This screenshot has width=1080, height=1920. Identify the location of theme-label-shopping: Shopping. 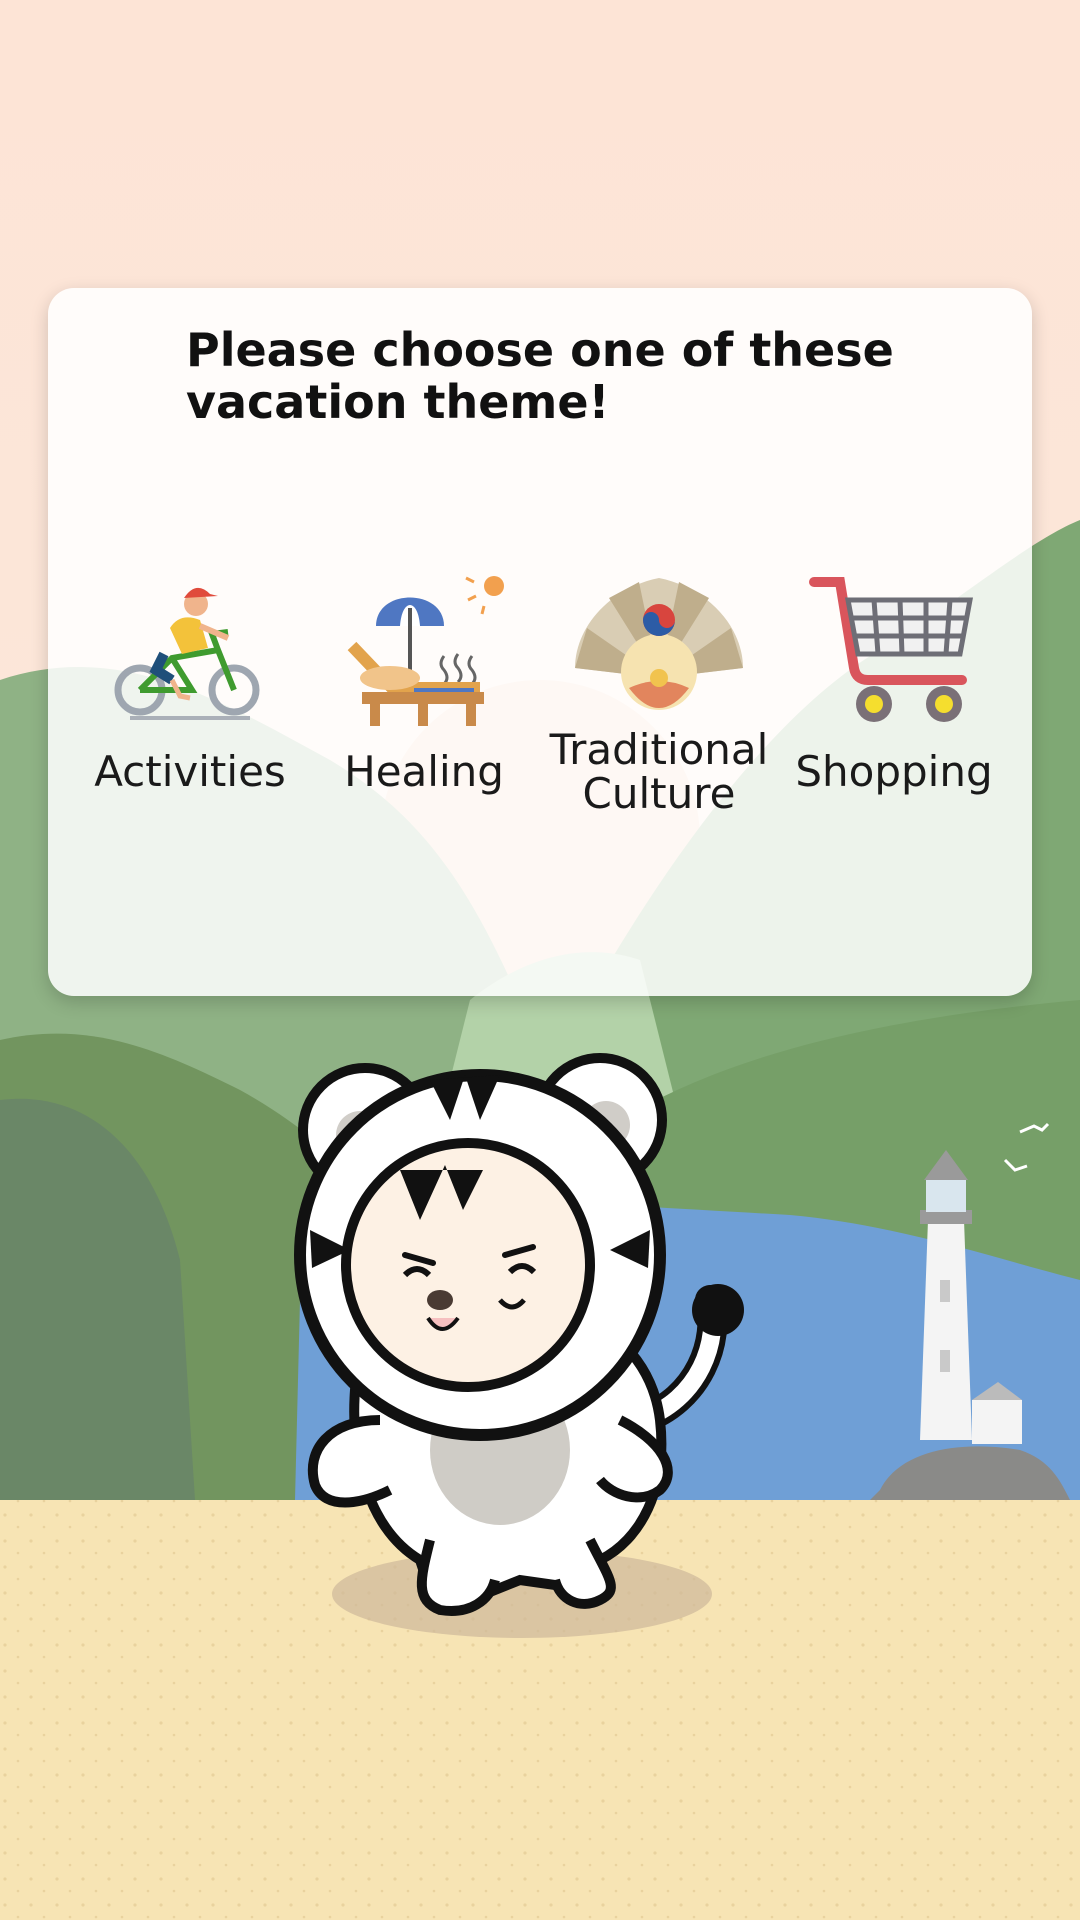
(894, 771).